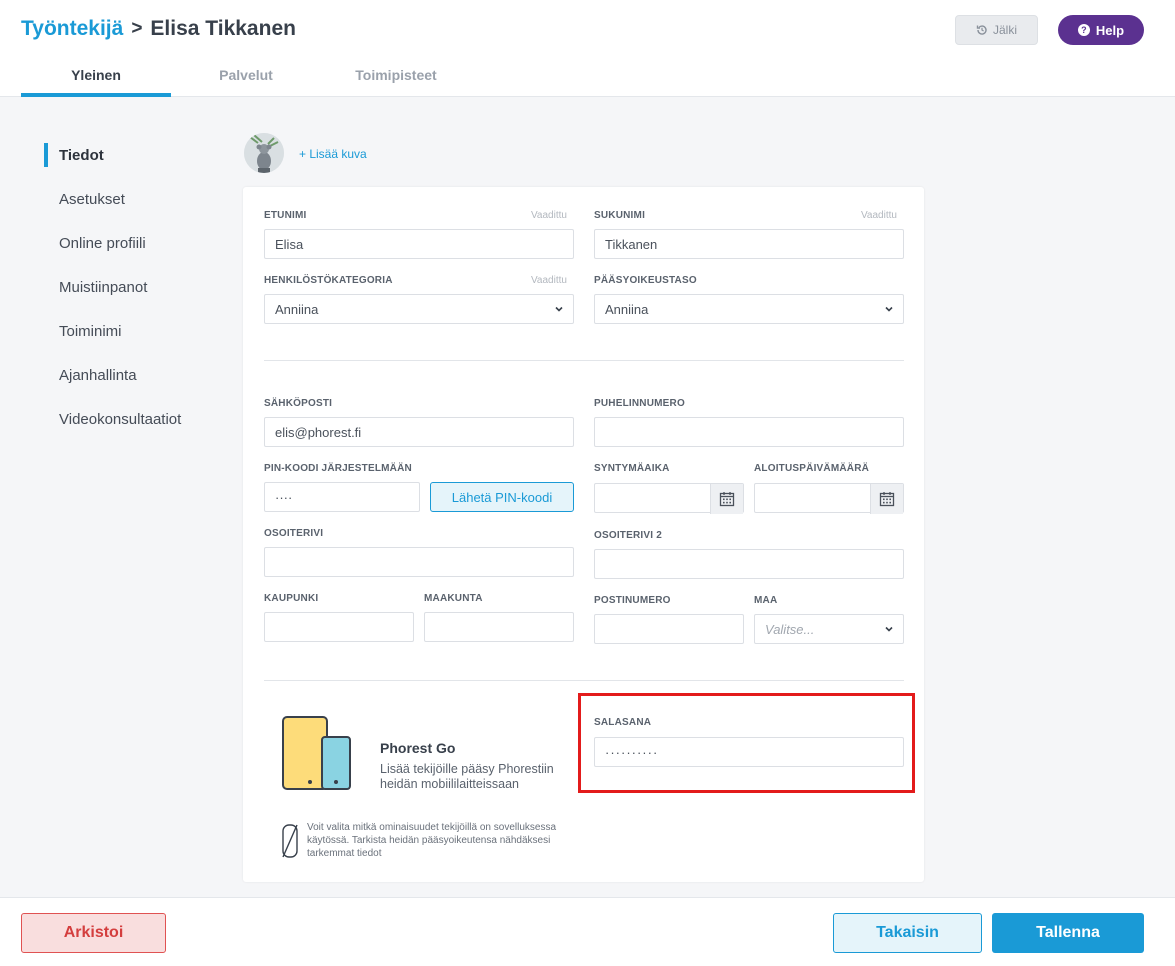  I want to click on save-button: Tallenna, so click(1068, 933).